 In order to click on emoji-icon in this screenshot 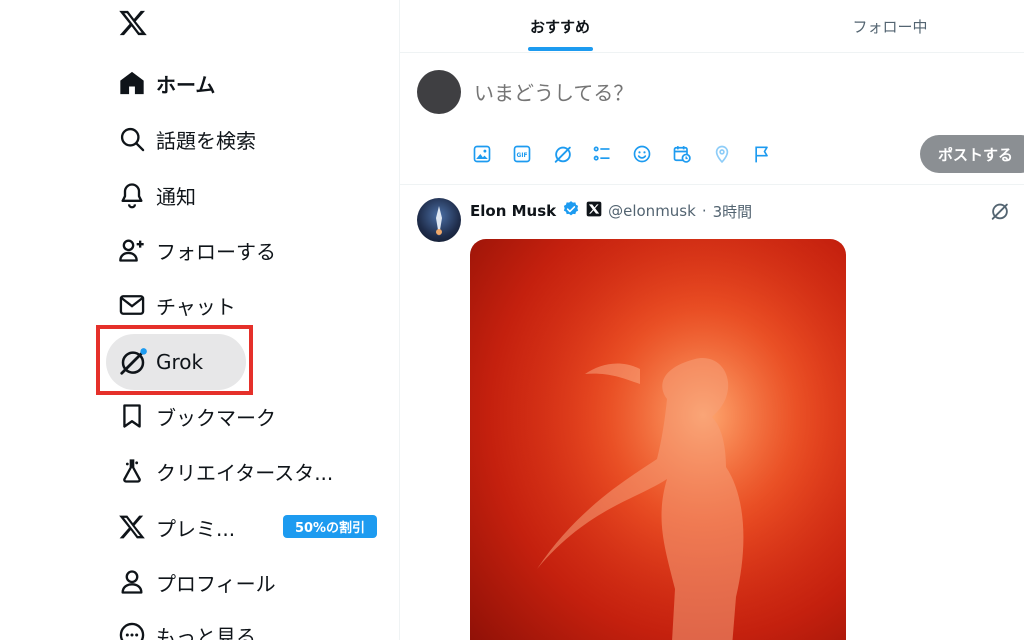, I will do `click(652, 154)`.